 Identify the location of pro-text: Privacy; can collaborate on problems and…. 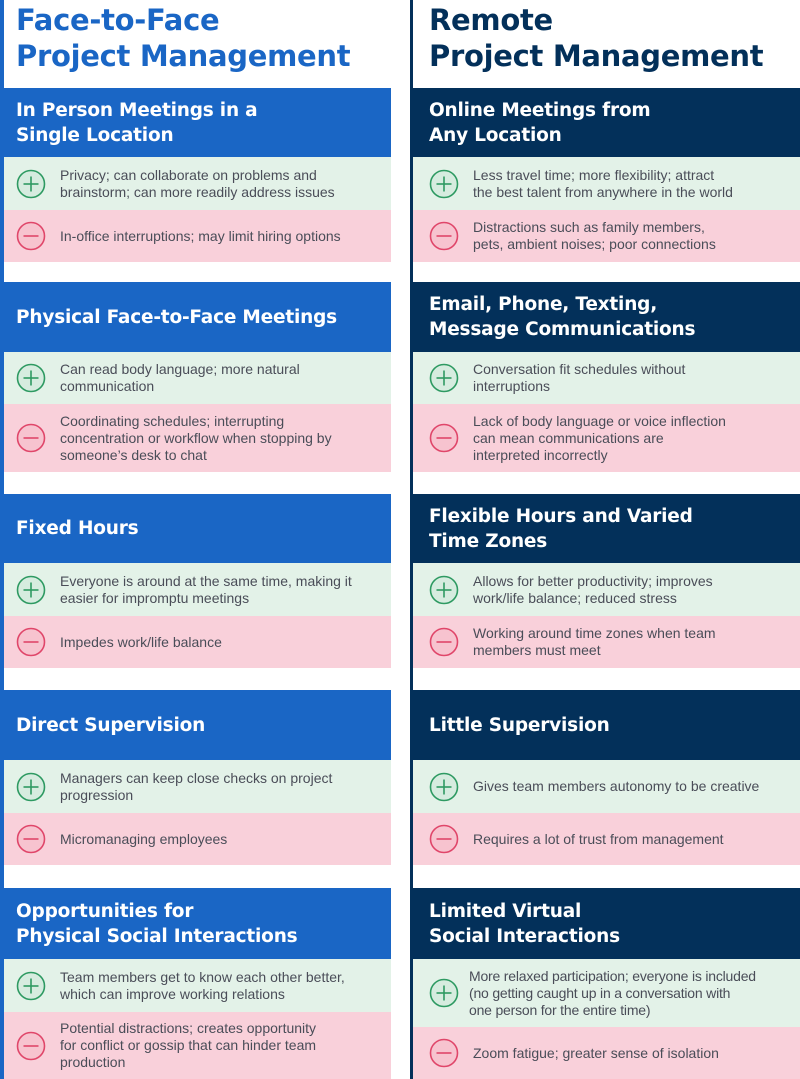
(197, 184).